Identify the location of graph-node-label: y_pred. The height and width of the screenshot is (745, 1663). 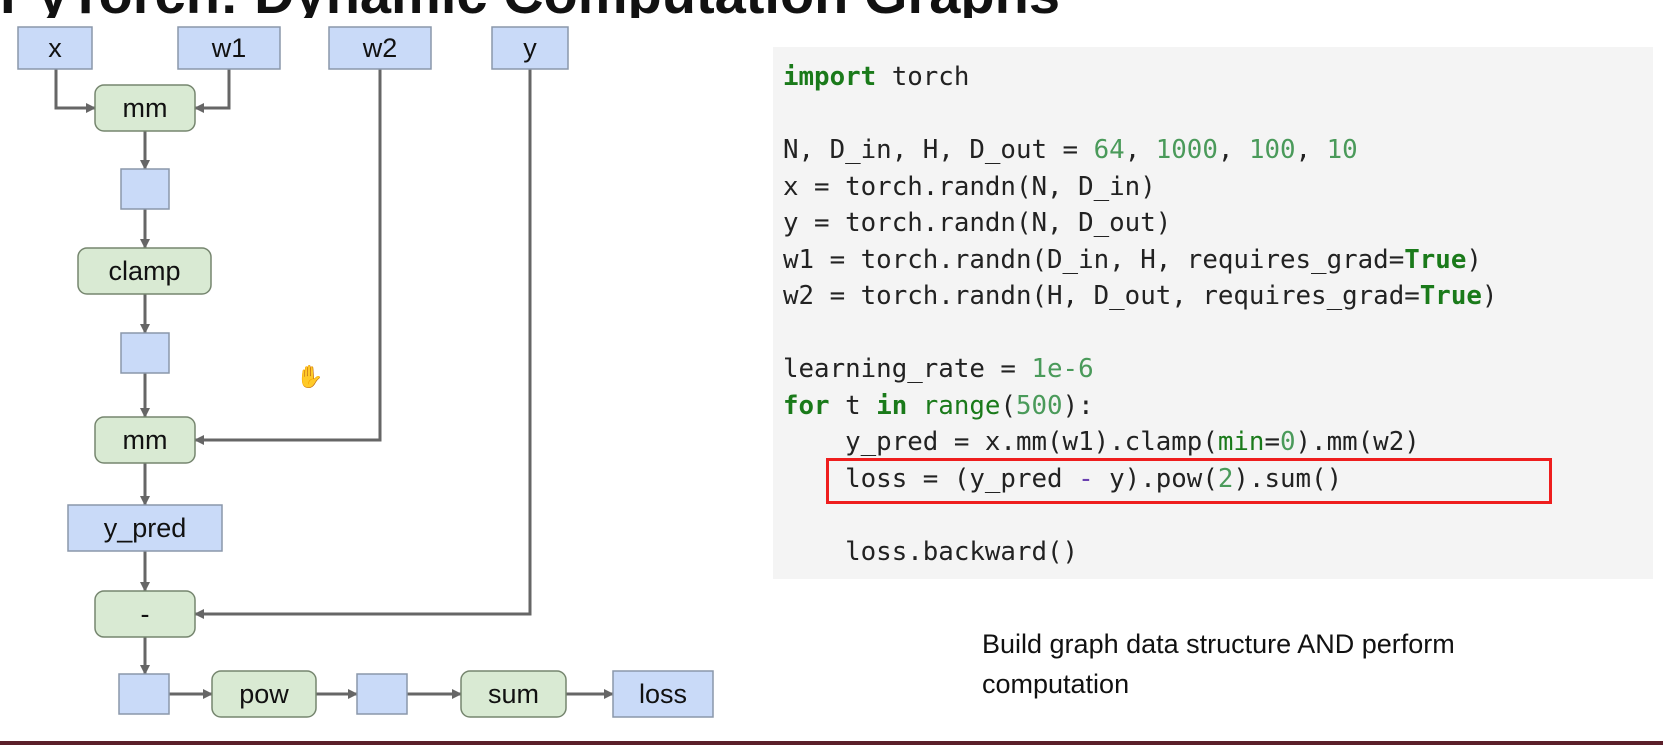
(145, 528).